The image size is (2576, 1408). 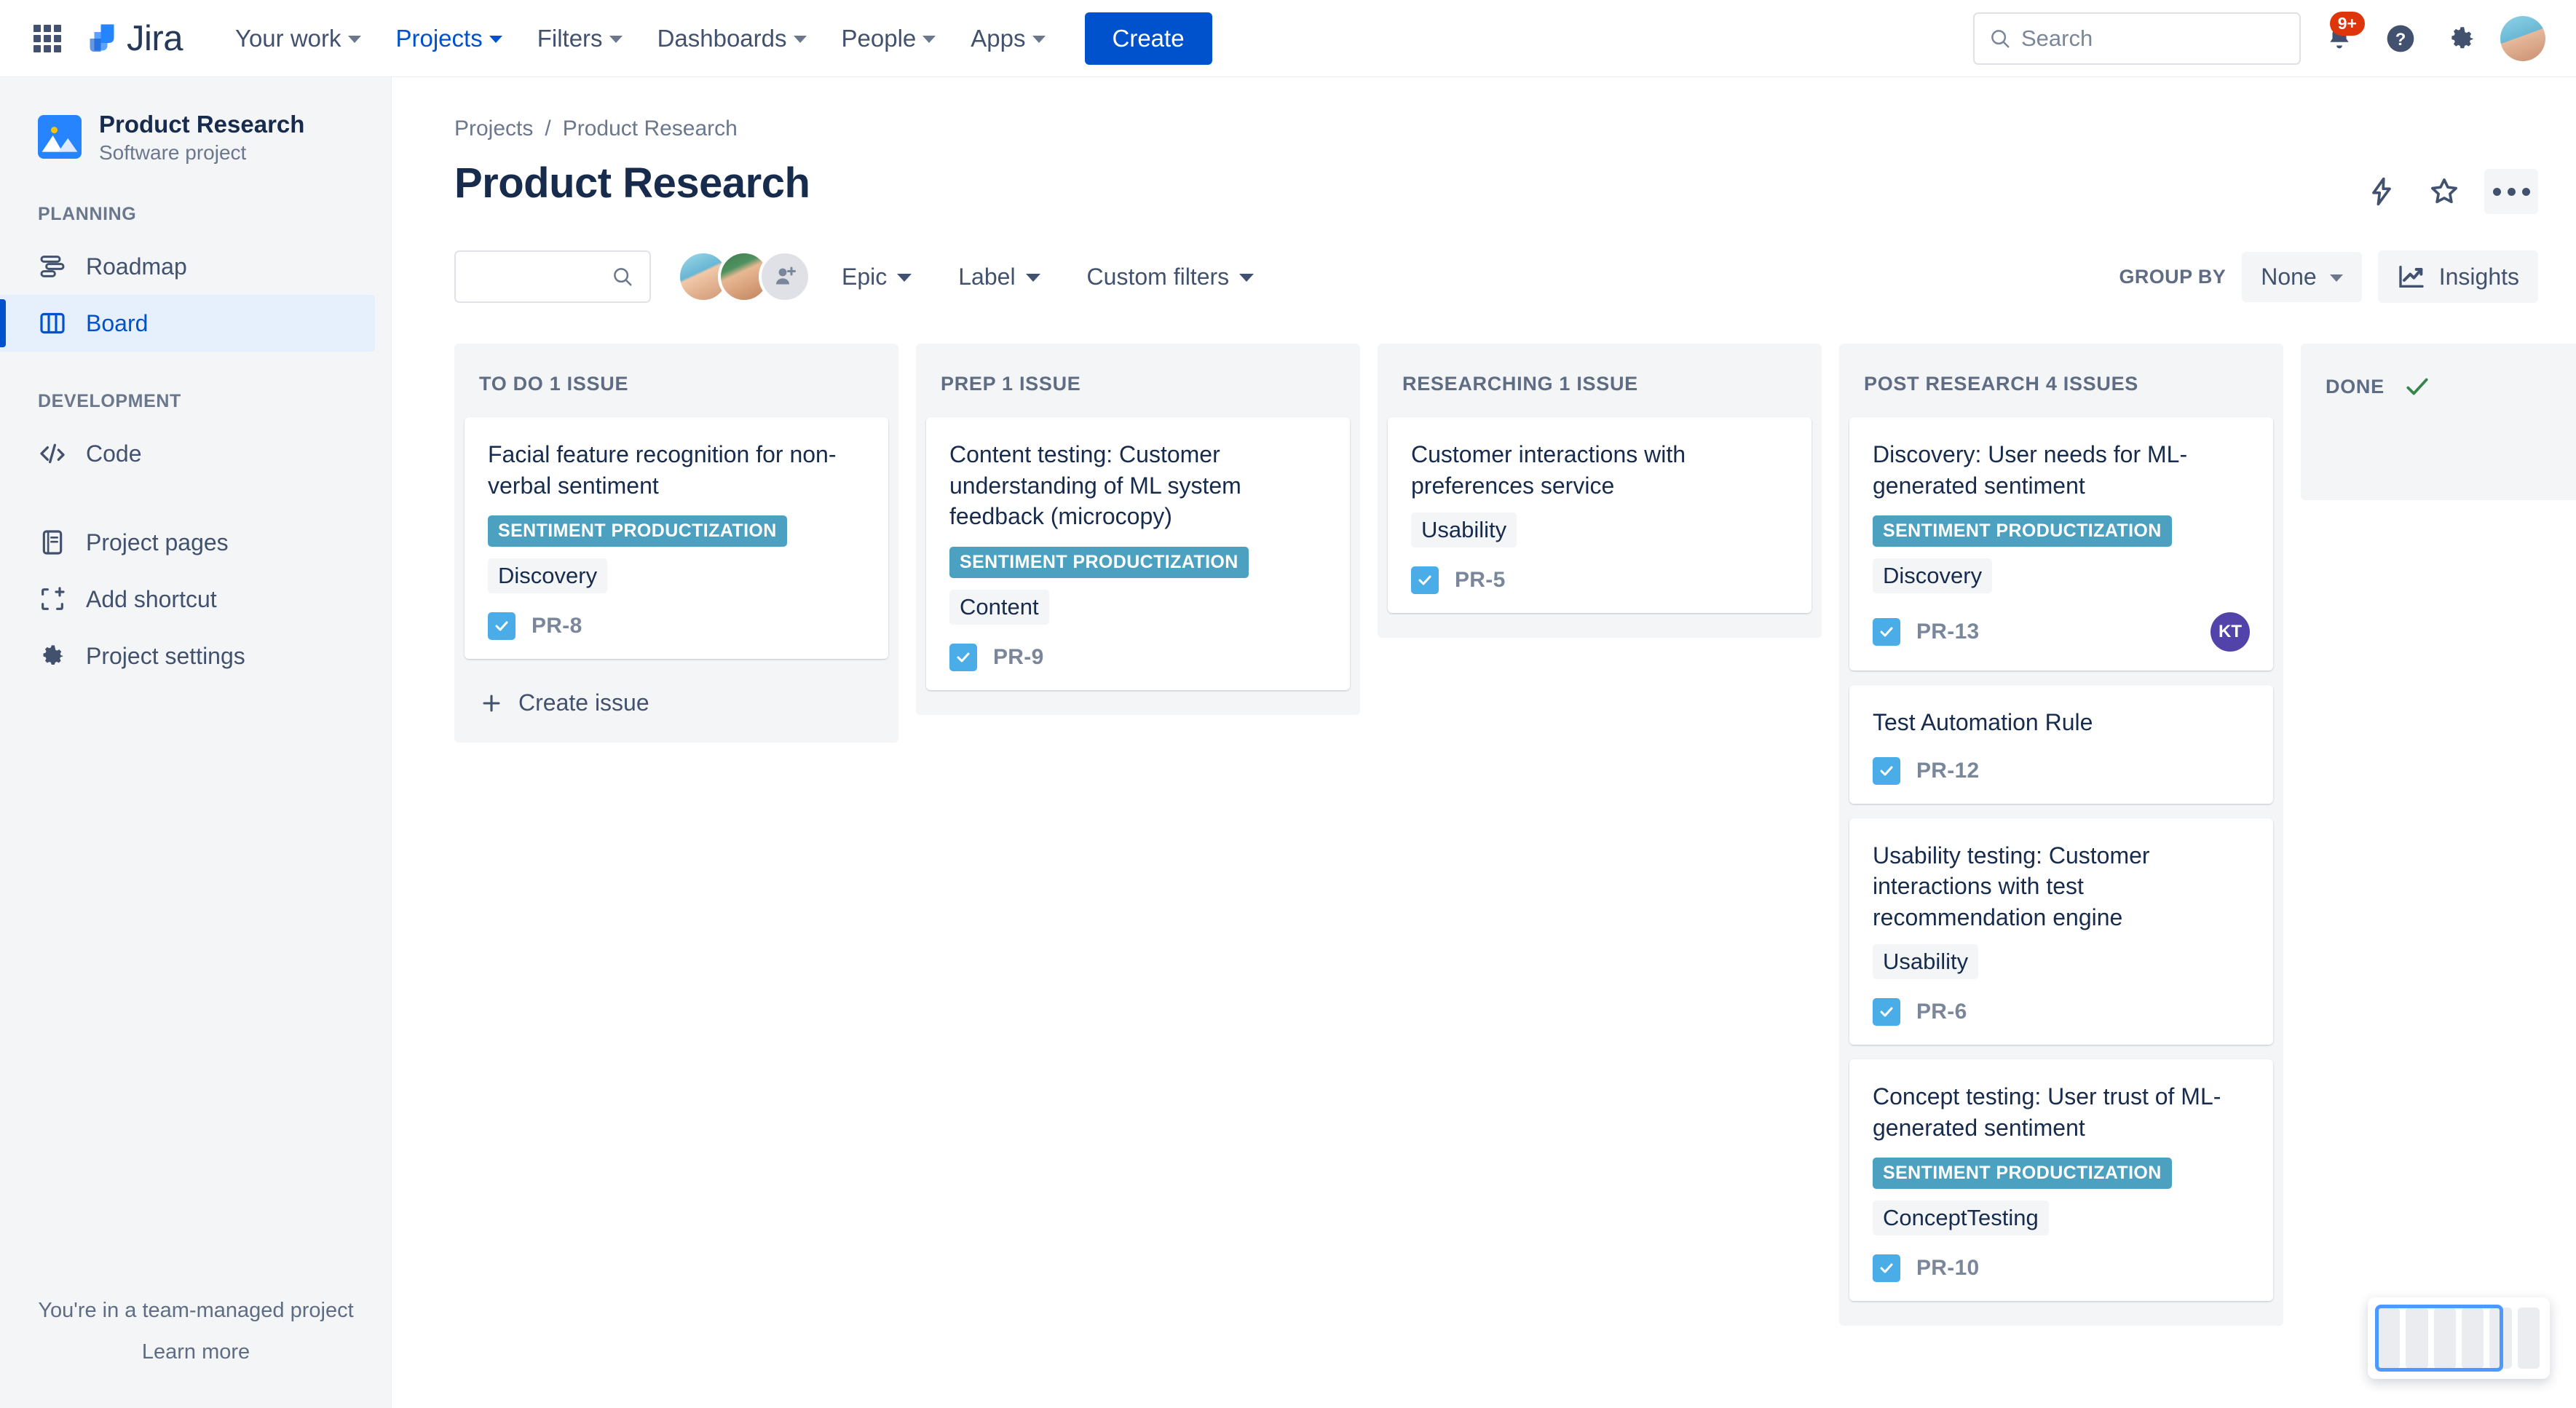 I want to click on project-header: Product Research Software project, so click(x=195, y=137).